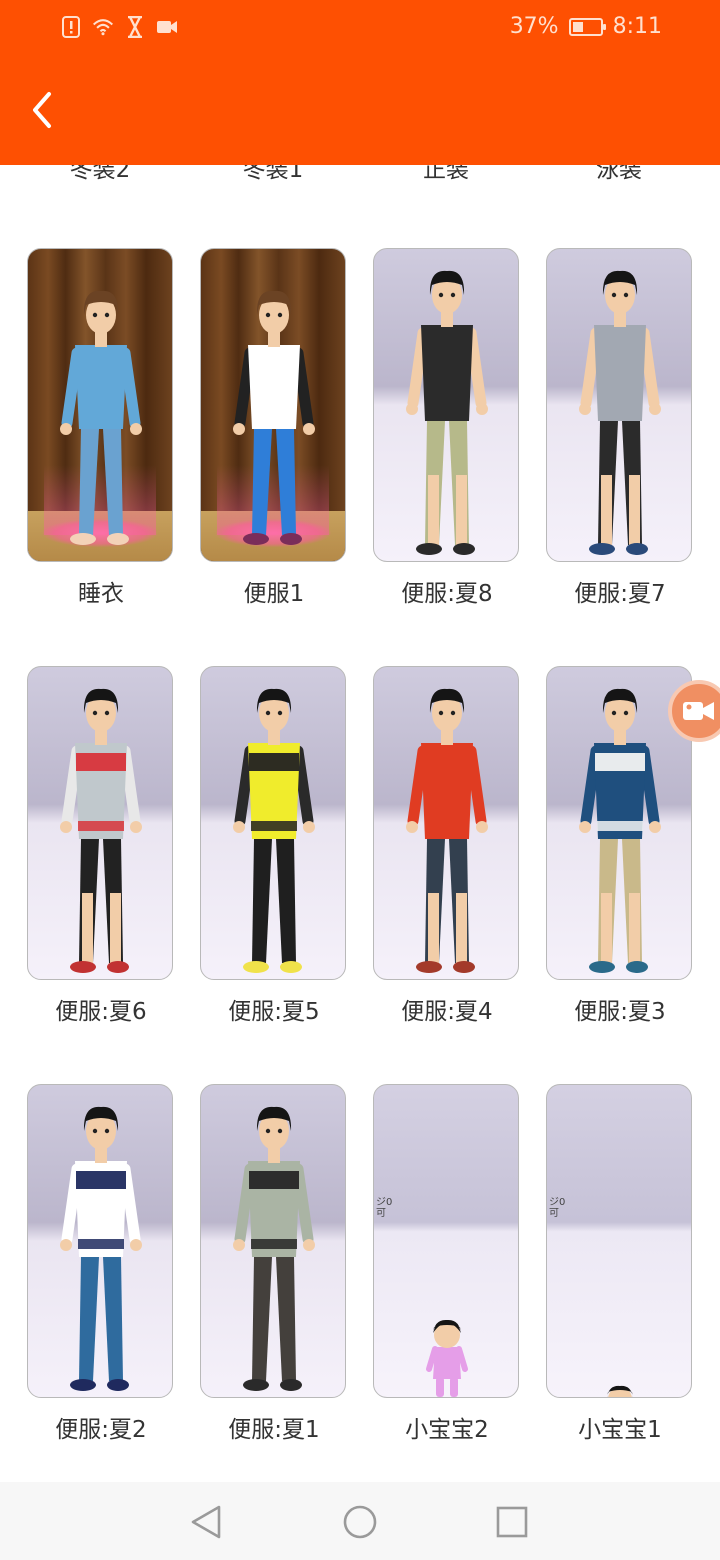  What do you see at coordinates (71, 27) in the screenshot?
I see `alert-icon` at bounding box center [71, 27].